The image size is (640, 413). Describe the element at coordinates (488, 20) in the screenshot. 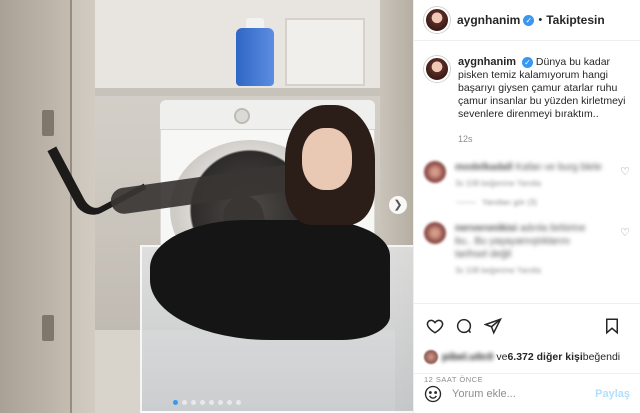

I see `post-username: aygnhanim` at that location.